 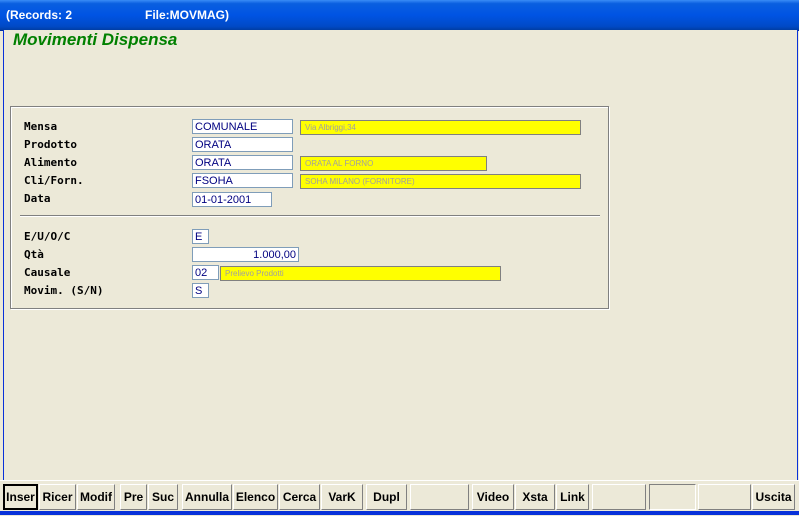 What do you see at coordinates (440, 181) in the screenshot?
I see `cliforn-description: SOHA MILANO (FORNITORE)` at bounding box center [440, 181].